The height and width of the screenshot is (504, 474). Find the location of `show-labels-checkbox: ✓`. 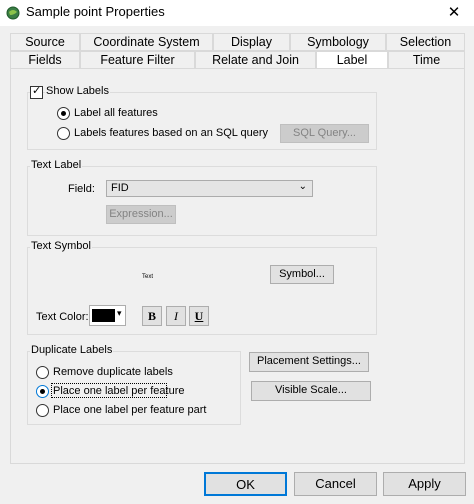

show-labels-checkbox: ✓ is located at coordinates (36, 92).